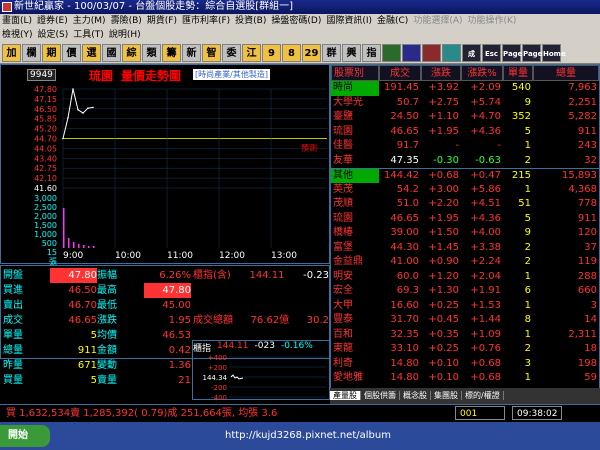 Image resolution: width=600 pixels, height=450 pixels. Describe the element at coordinates (88, 35) in the screenshot. I see `menu-item: 工具(T)` at that location.